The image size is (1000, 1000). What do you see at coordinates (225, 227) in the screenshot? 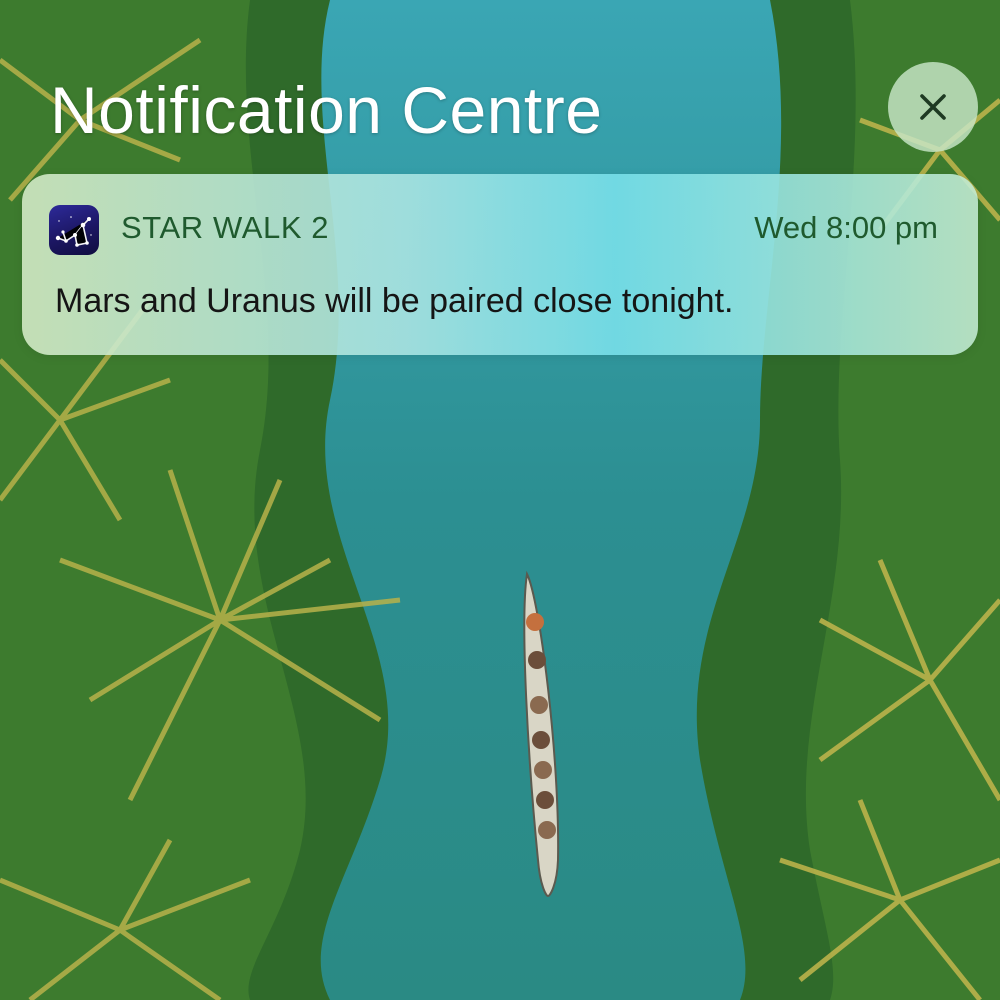
I see `notification-app-name: STAR WALK 2` at bounding box center [225, 227].